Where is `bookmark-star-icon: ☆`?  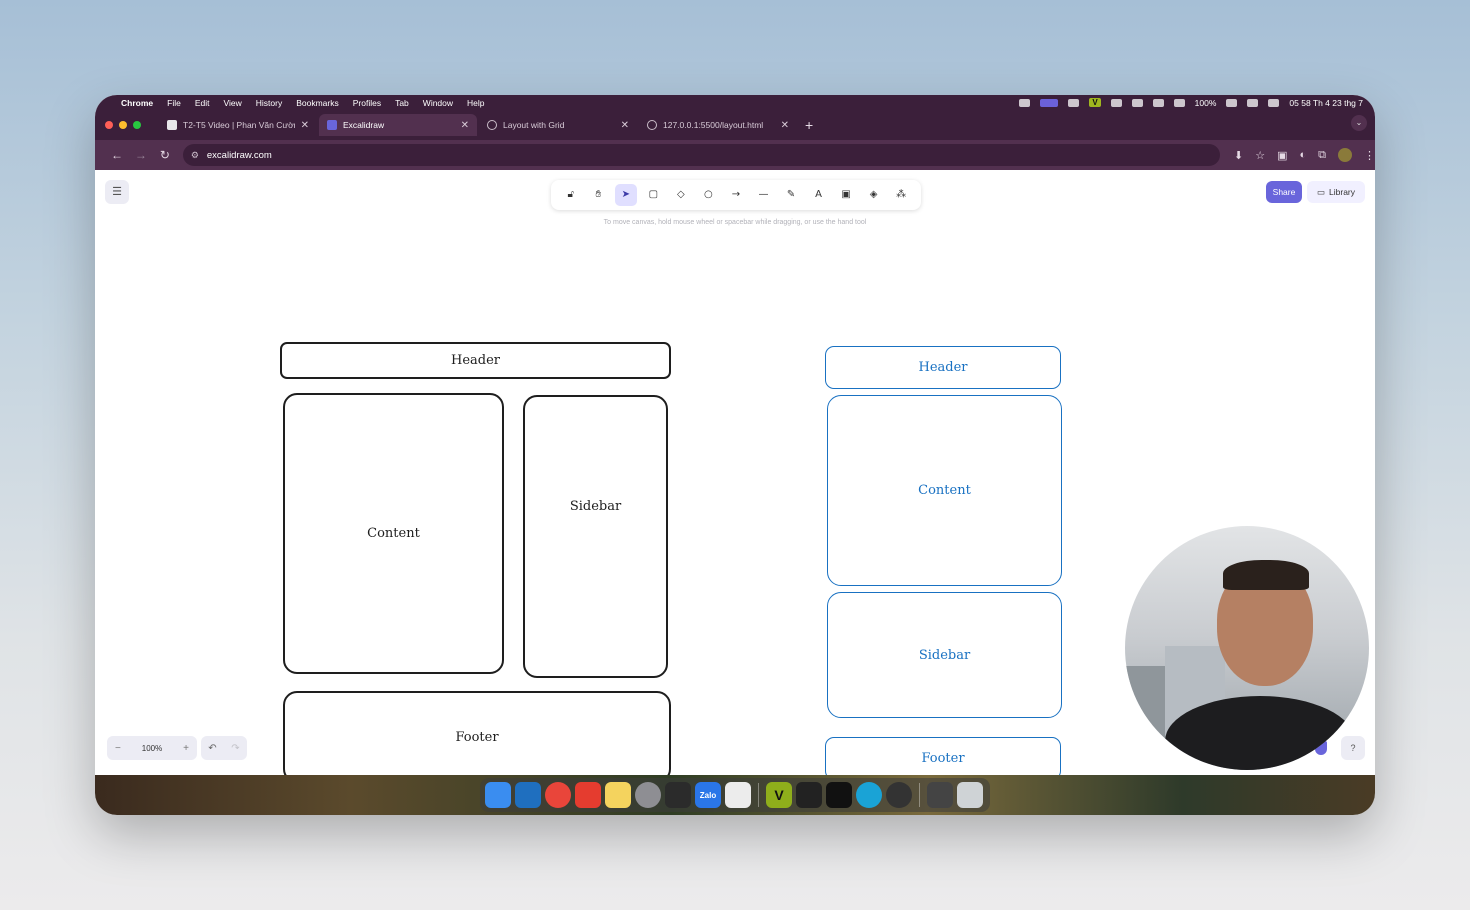 bookmark-star-icon: ☆ is located at coordinates (1260, 155).